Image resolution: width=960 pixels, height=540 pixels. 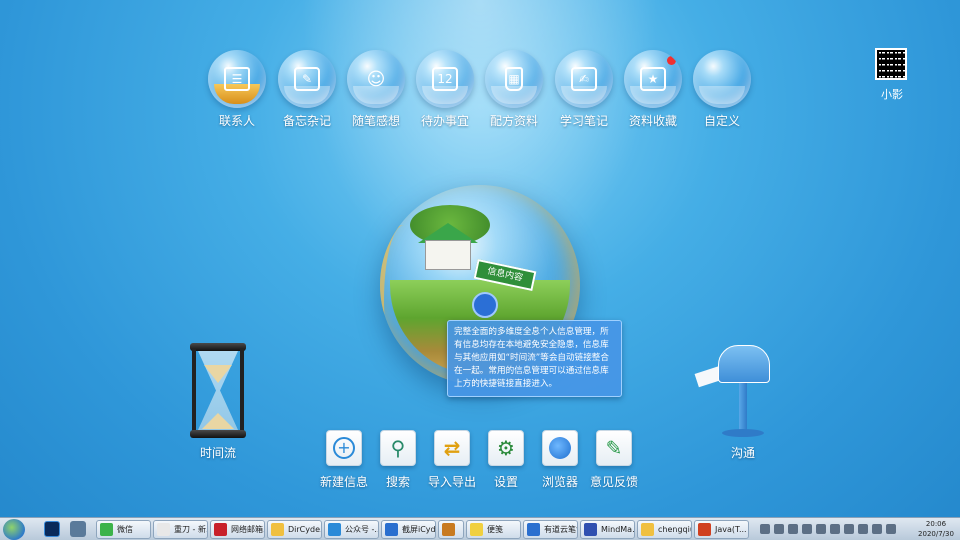 What do you see at coordinates (78, 529) in the screenshot?
I see `pinned-app-icon` at bounding box center [78, 529].